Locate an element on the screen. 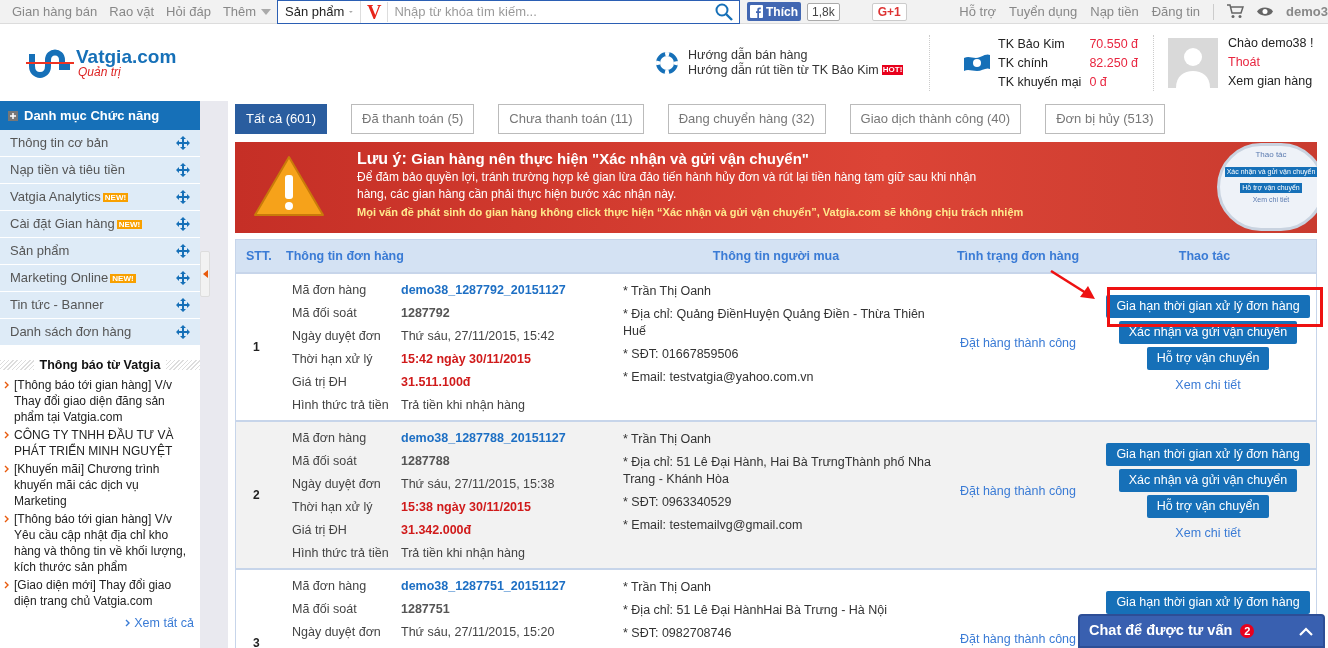 The width and height of the screenshot is (1328, 648). eye-icon is located at coordinates (1265, 11).